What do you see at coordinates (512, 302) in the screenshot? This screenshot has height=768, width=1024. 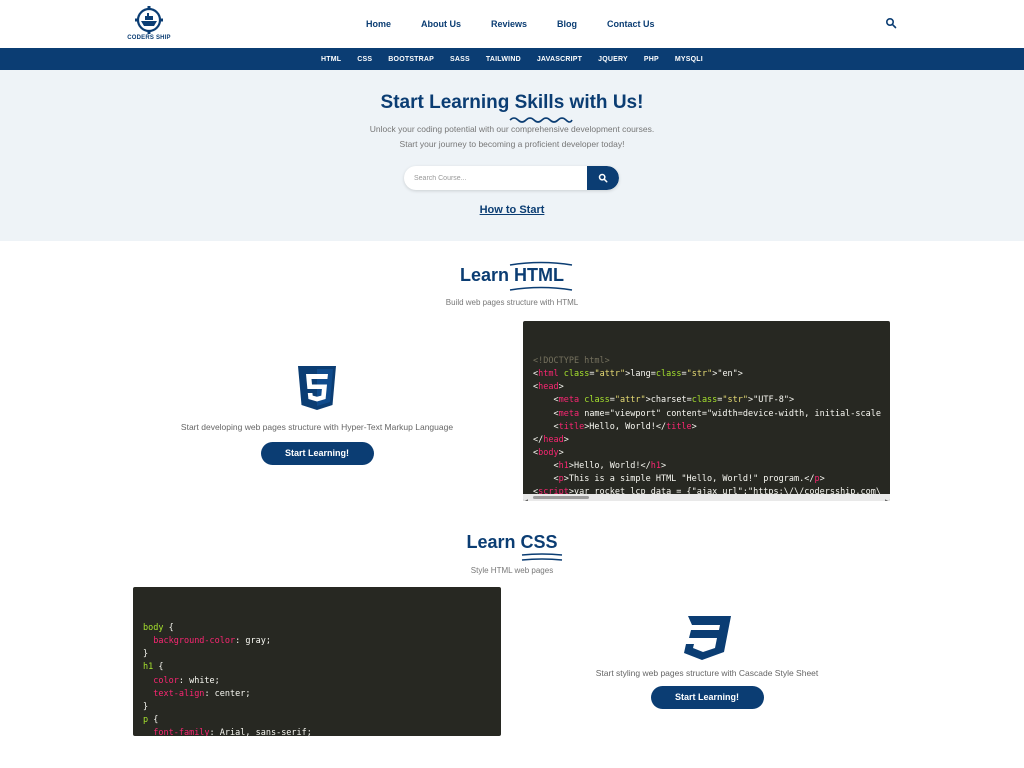 I see `html-section-subtitle: Build web pages structure with HTML` at bounding box center [512, 302].